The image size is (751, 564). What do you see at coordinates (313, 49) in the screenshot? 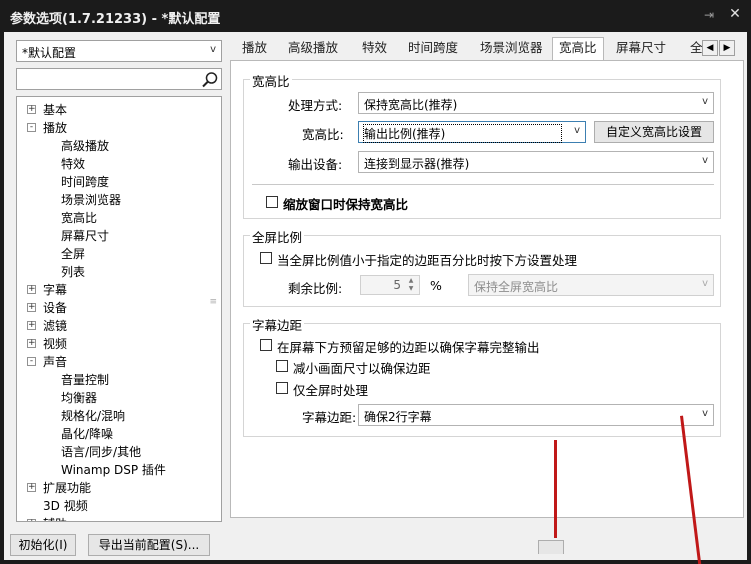
I see `tab-advanced-playback: 高级播放` at bounding box center [313, 49].